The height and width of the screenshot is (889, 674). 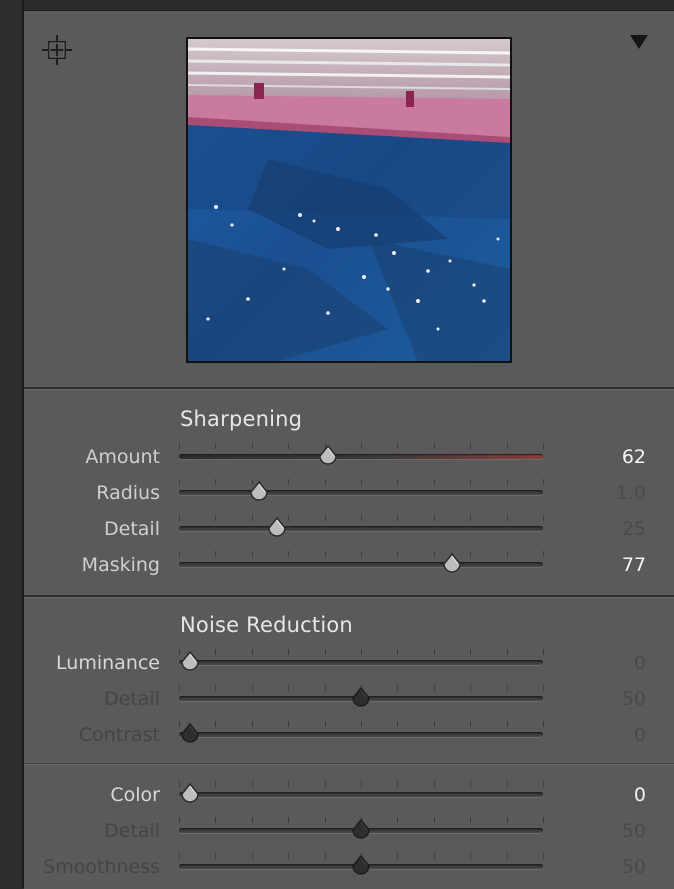 I want to click on slider-row-contrast: Contrast 0, so click(x=349, y=735).